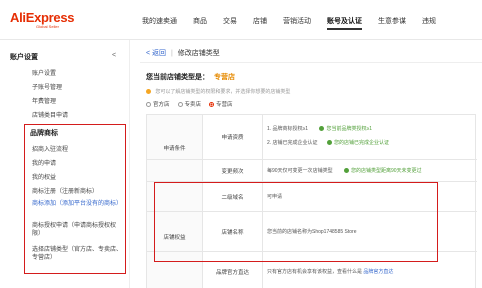 The height and width of the screenshot is (288, 482). I want to click on sidebar-section-account: 账户设置, so click(24, 57).